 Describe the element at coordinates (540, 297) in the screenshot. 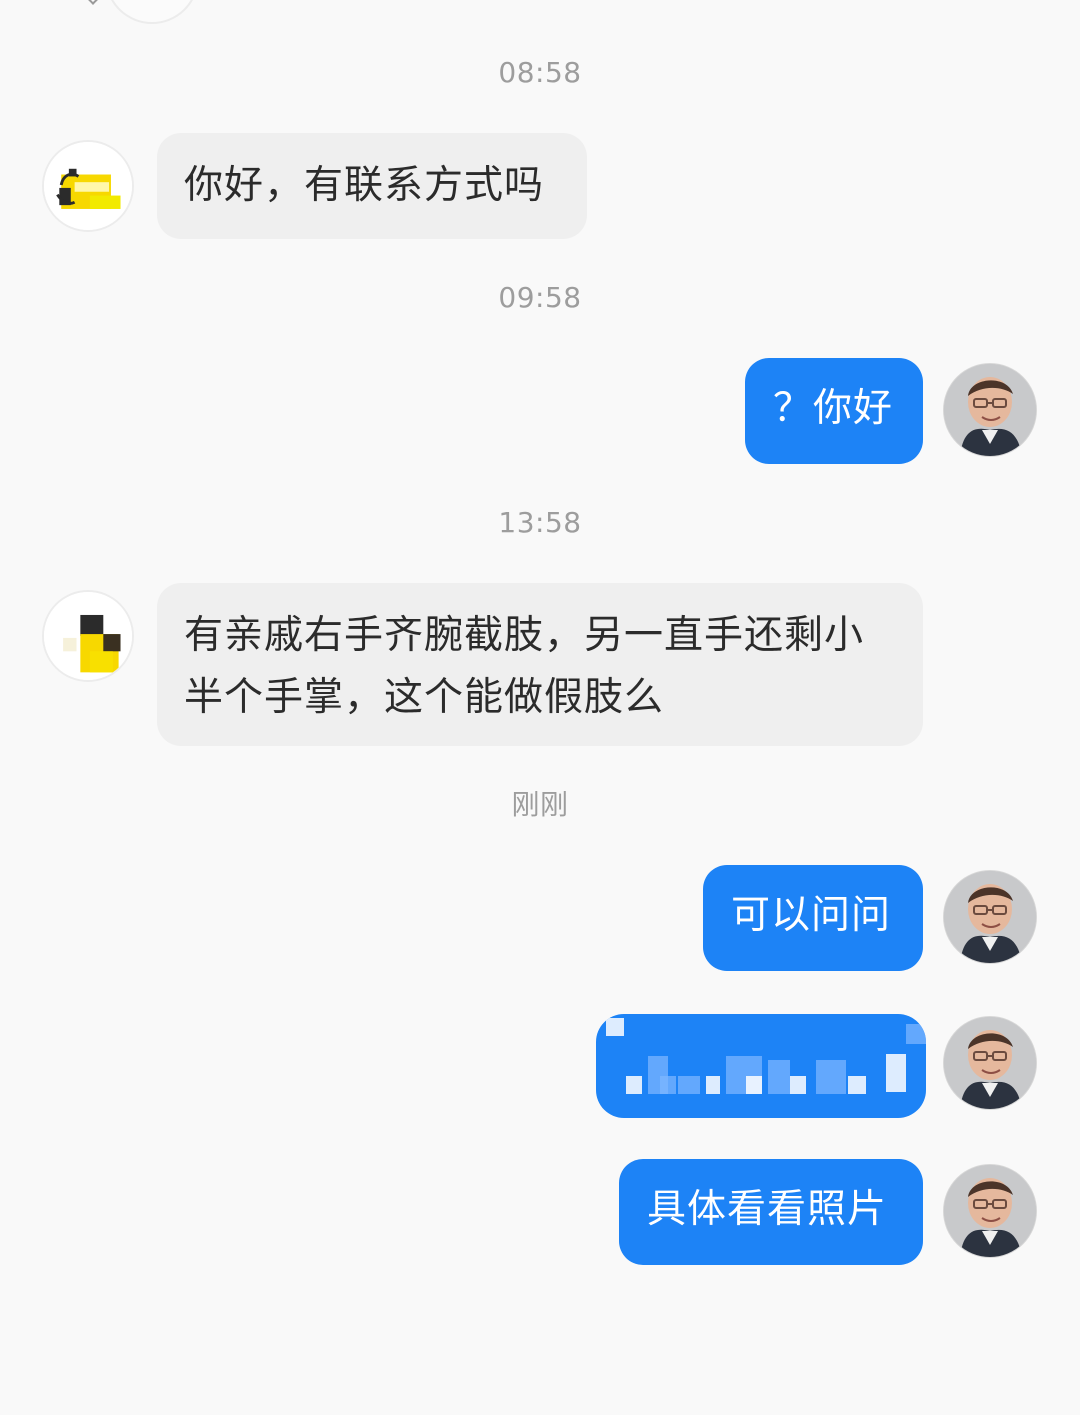

I see `timestamp: 09:58` at that location.